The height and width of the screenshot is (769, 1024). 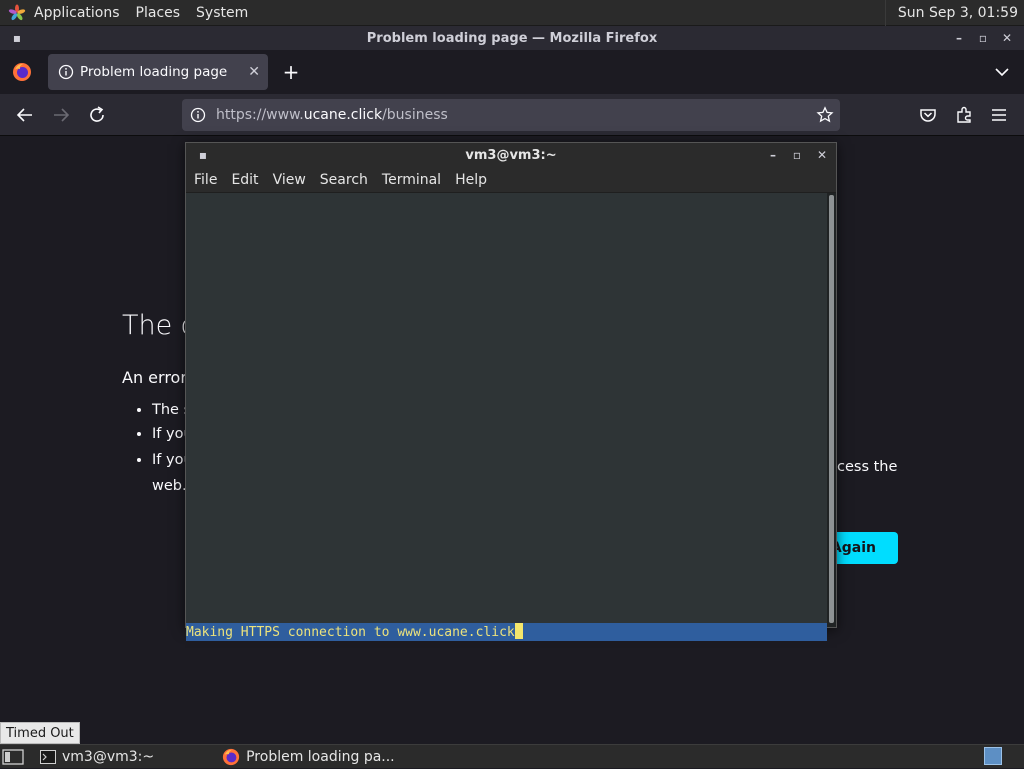 I want to click on status-tooltip: Timed Out, so click(x=40, y=733).